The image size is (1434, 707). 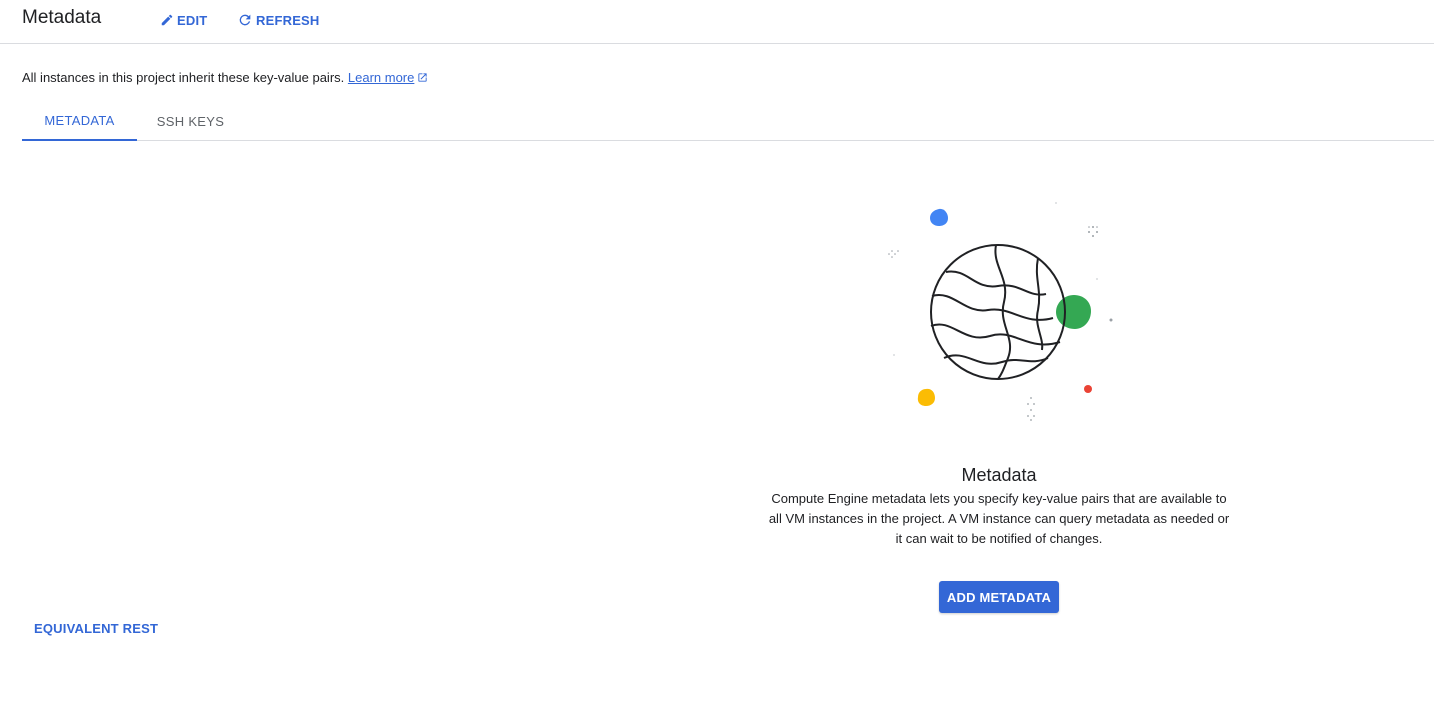 I want to click on edit-button: EDIT, so click(x=183, y=20).